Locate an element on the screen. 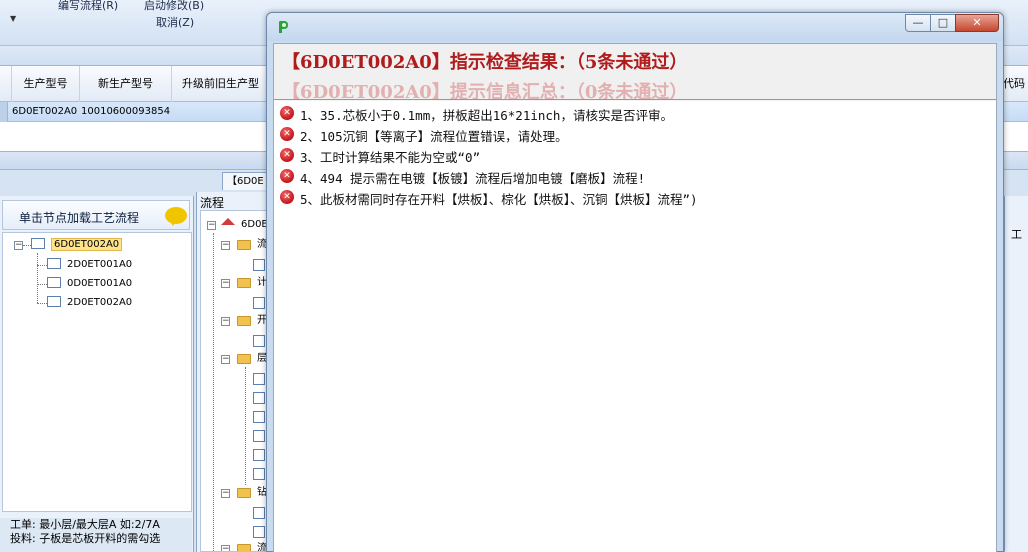  home-icon is located at coordinates (228, 221).